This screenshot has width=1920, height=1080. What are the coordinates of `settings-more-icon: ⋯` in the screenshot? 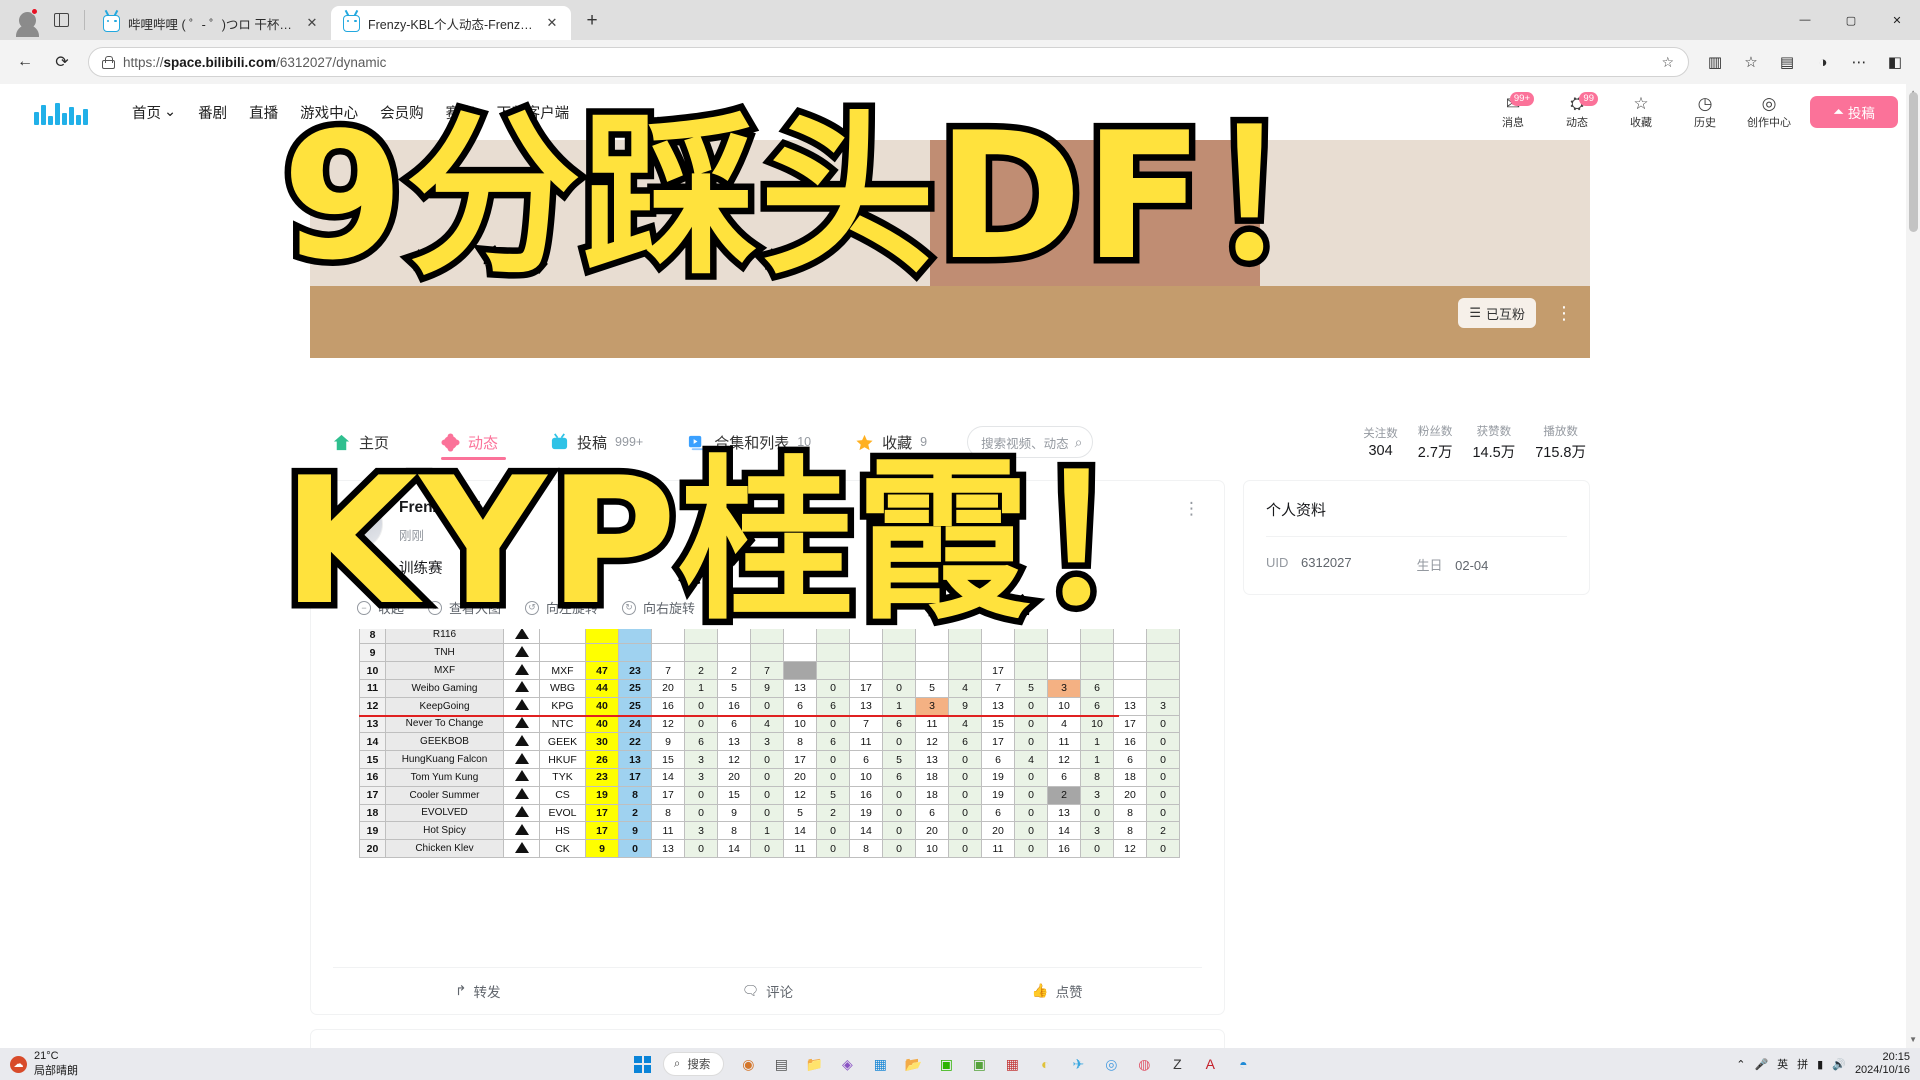 It's located at (1859, 62).